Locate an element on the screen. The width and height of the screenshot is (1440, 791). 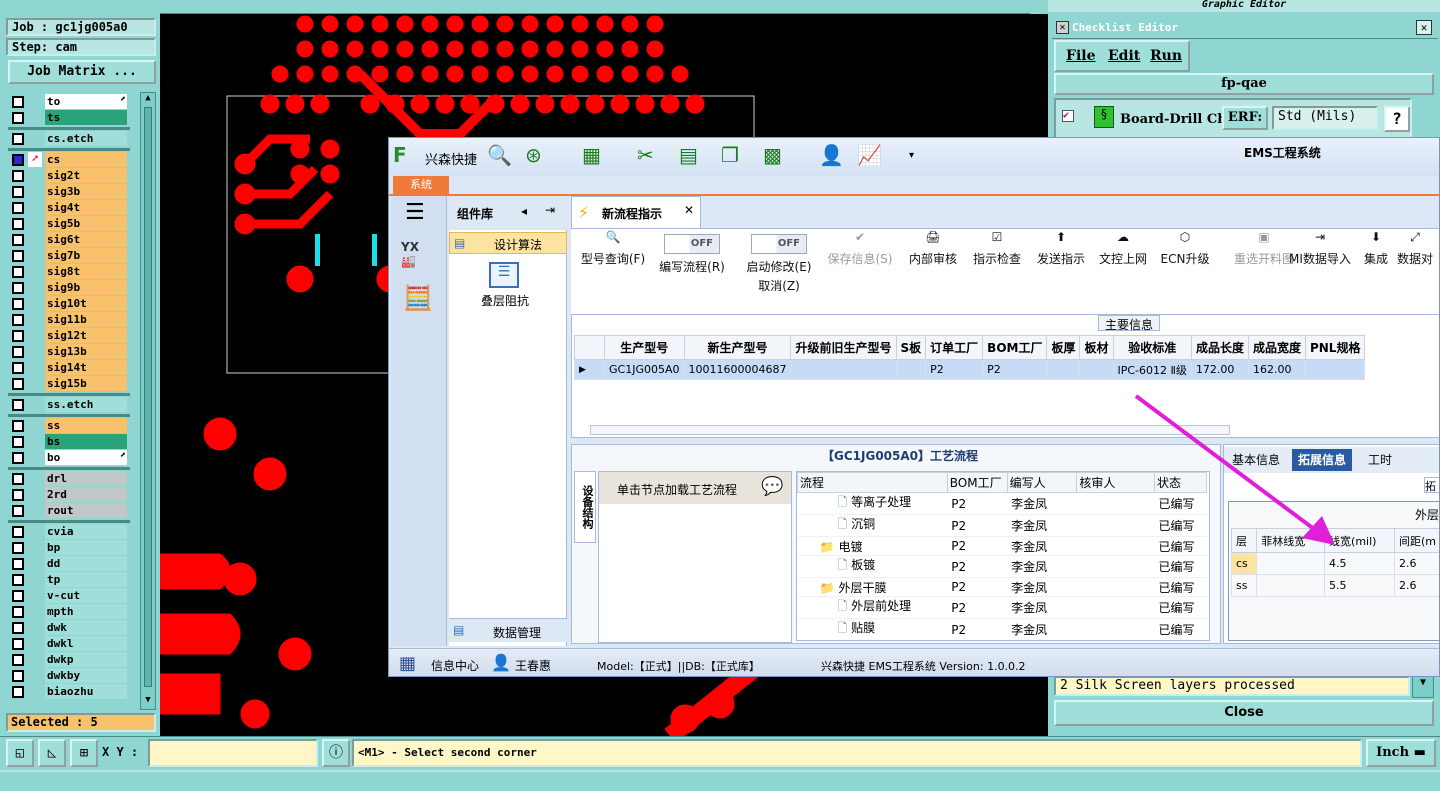
info-tab: 工时 is located at coordinates (1380, 460).